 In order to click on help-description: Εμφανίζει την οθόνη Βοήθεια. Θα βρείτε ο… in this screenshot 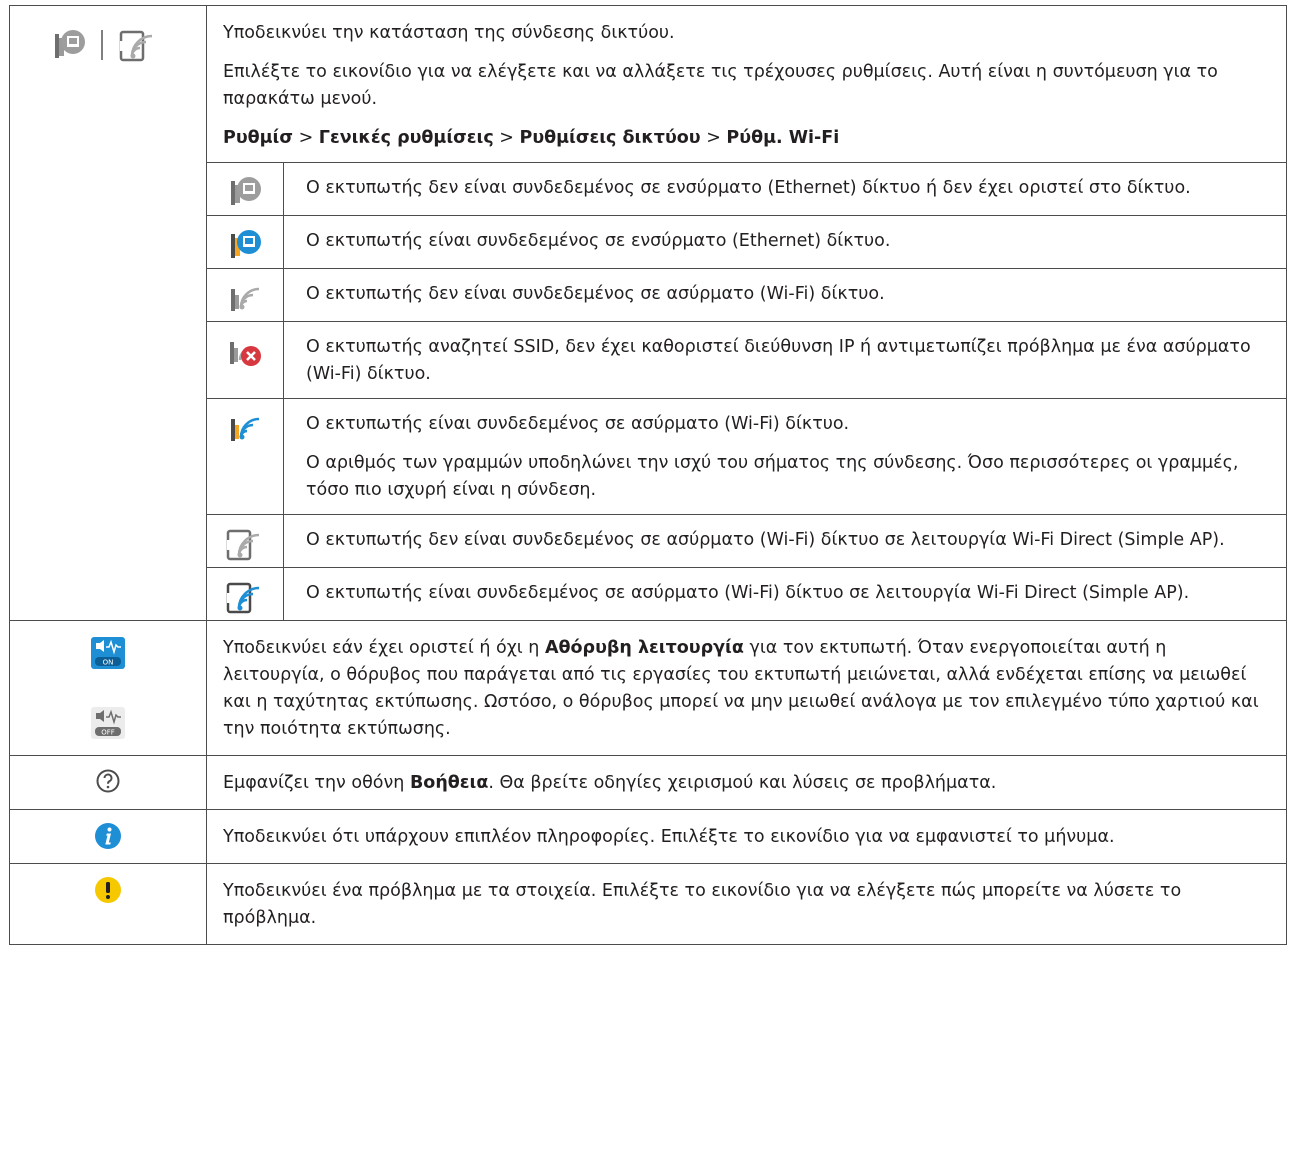, I will do `click(747, 783)`.